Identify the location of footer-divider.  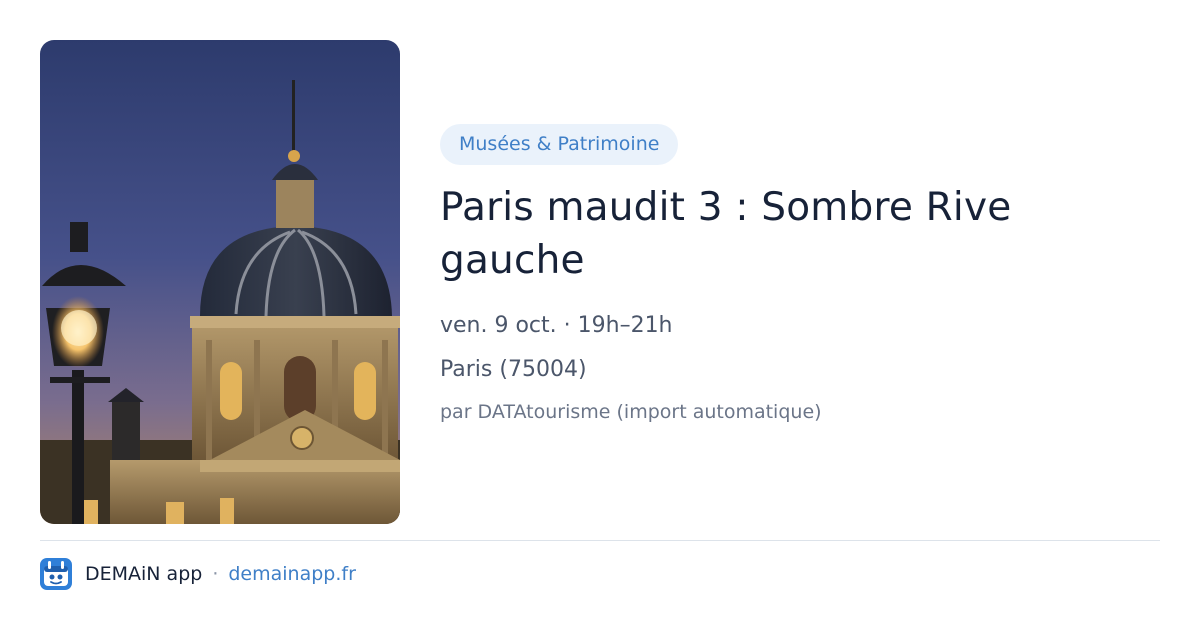
(600, 540).